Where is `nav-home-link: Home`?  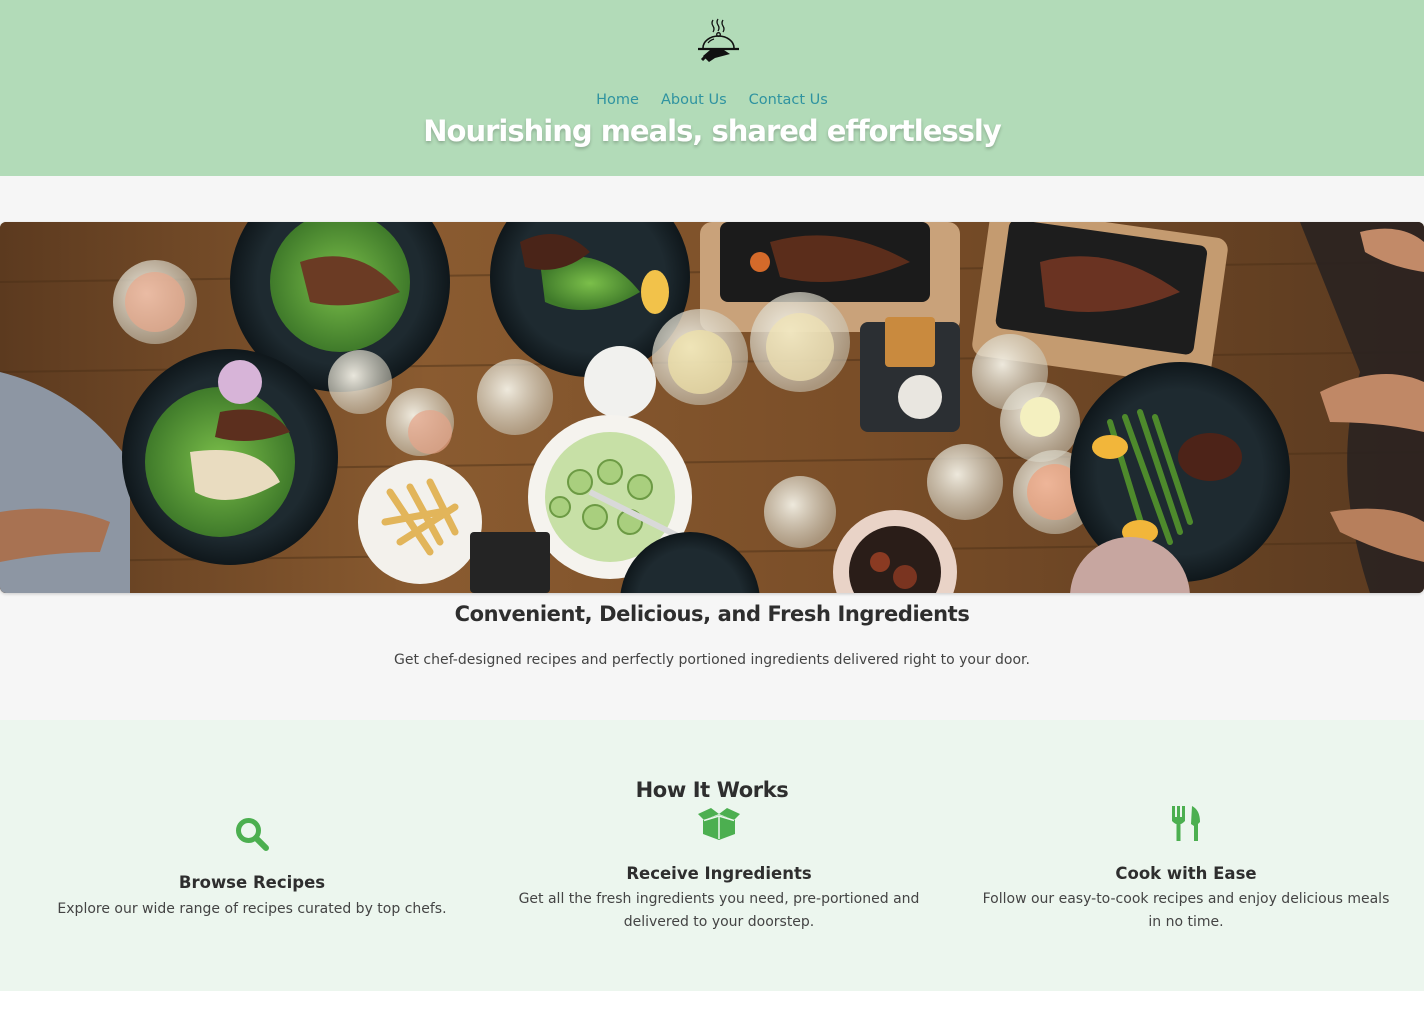 nav-home-link: Home is located at coordinates (617, 100).